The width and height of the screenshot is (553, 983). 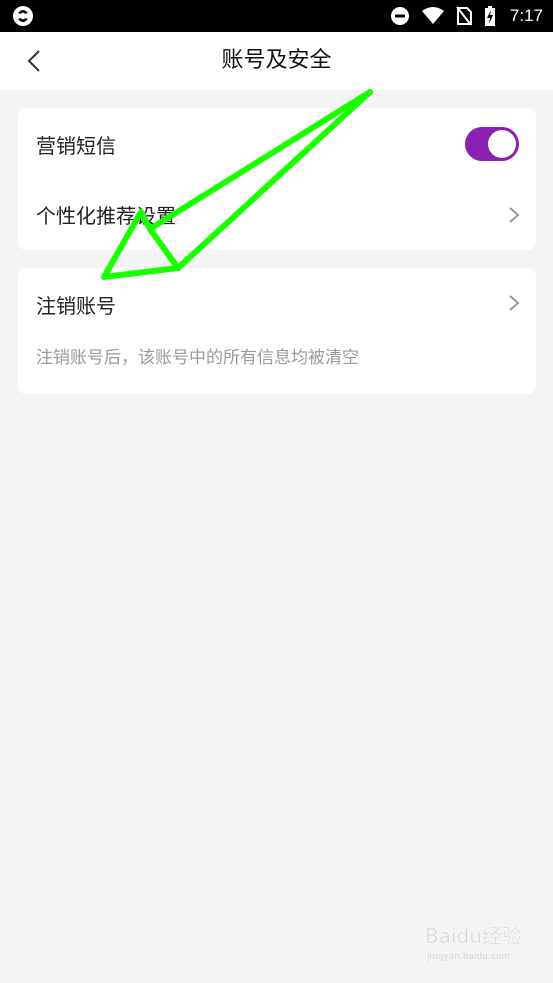 I want to click on baidu-watermark: Baidu经验 jingyan.baidu.com, so click(x=473, y=943).